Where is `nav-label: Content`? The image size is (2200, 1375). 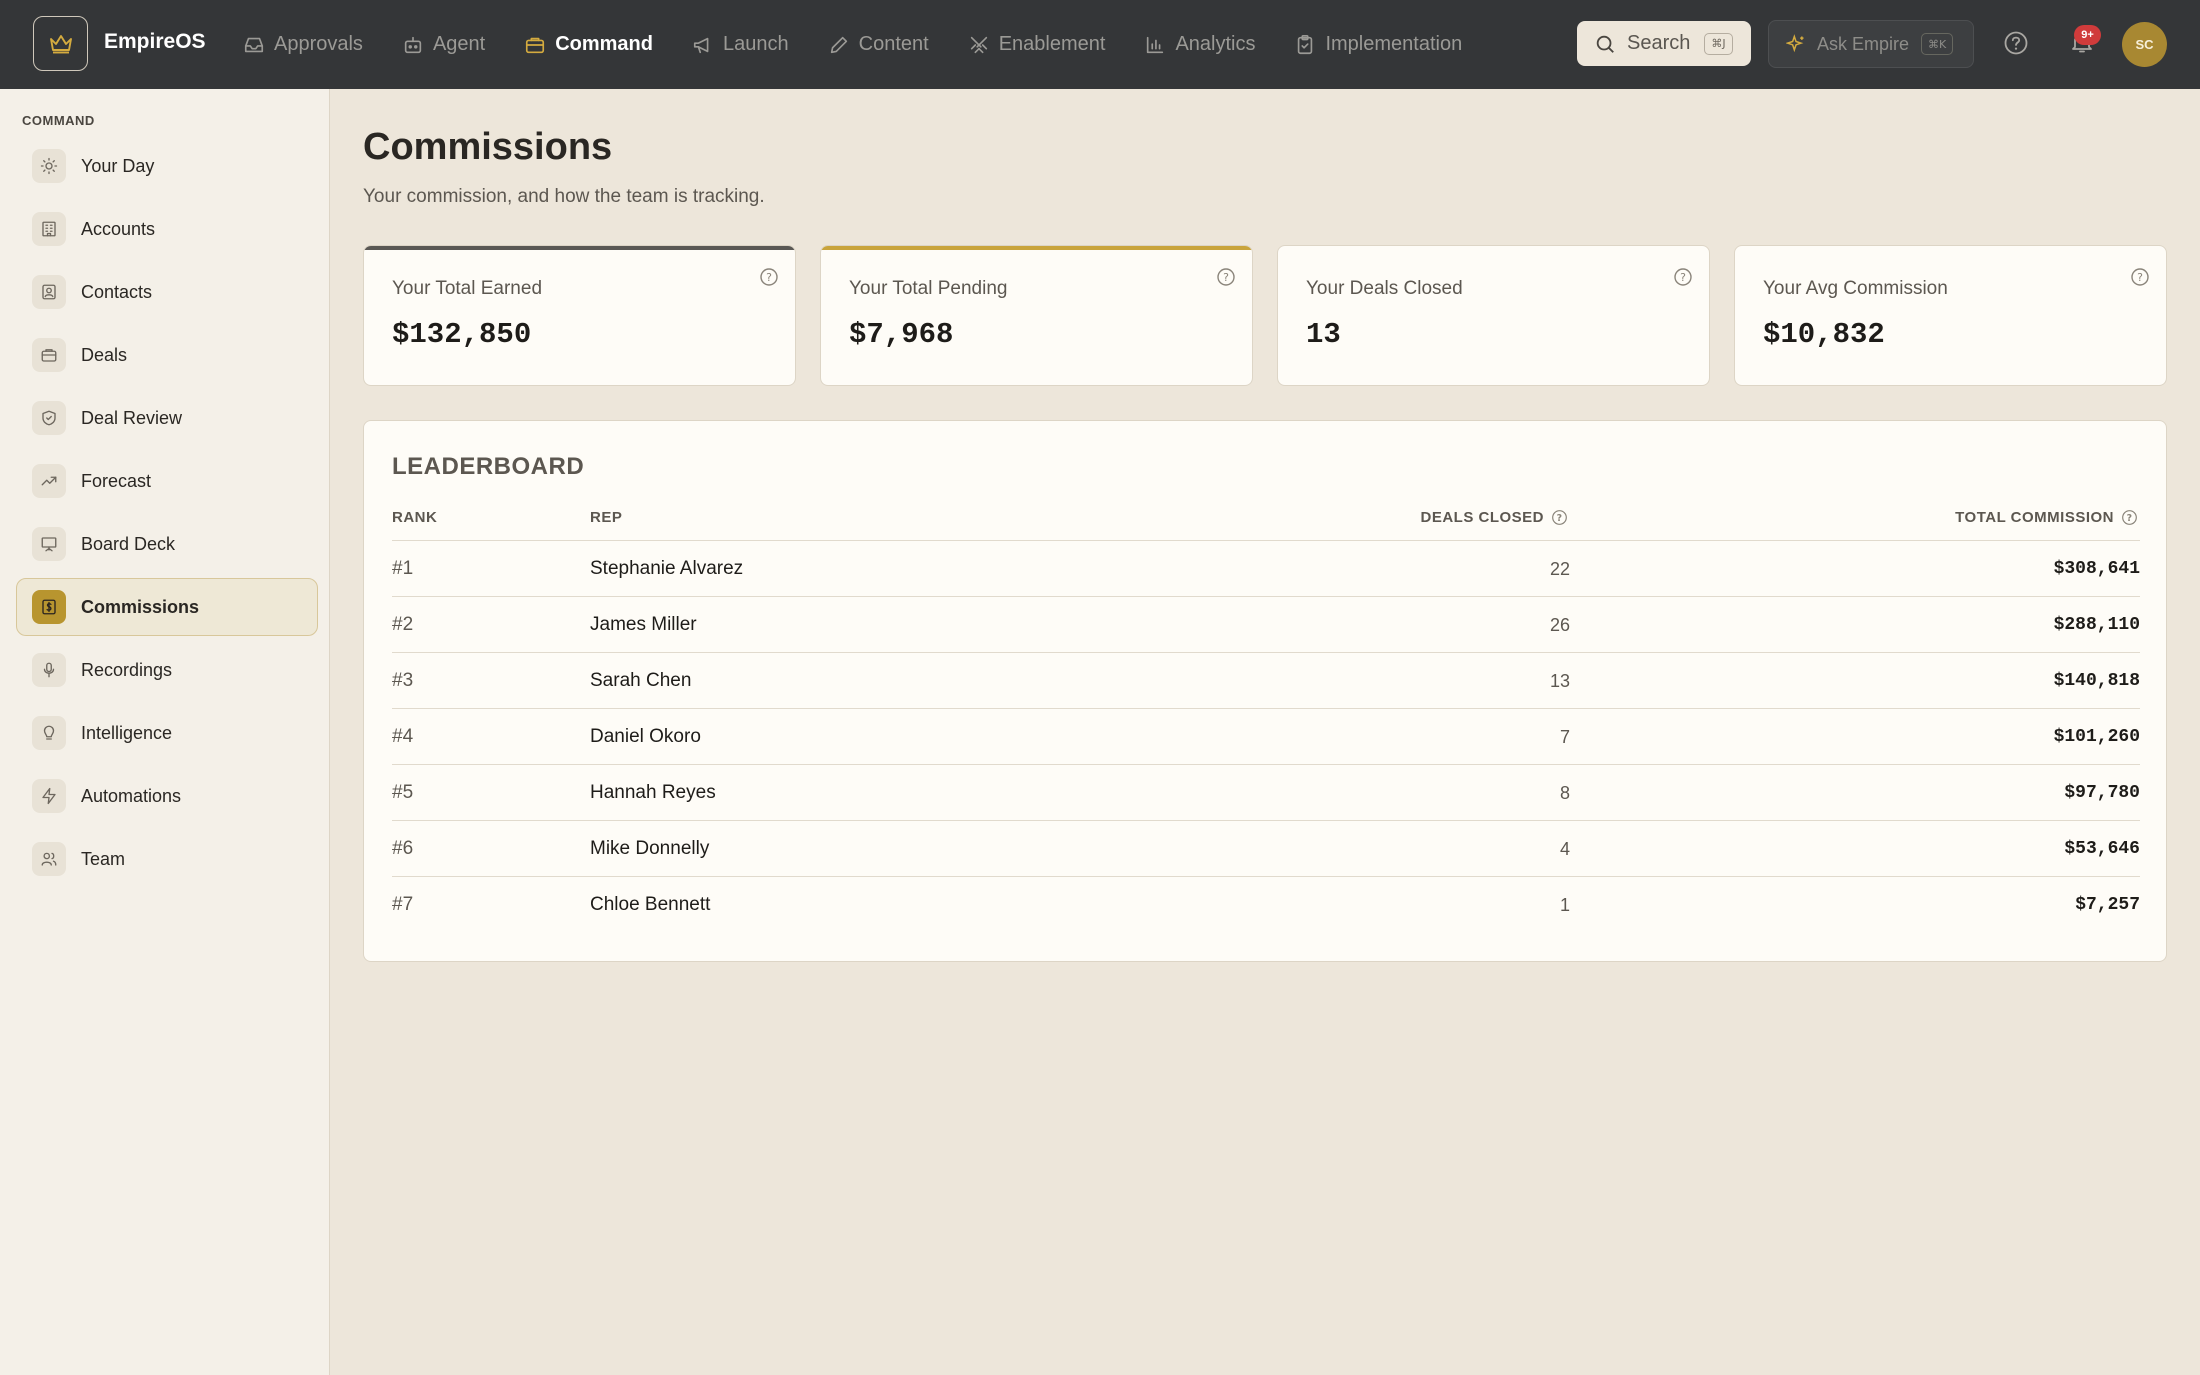 nav-label: Content is located at coordinates (893, 44).